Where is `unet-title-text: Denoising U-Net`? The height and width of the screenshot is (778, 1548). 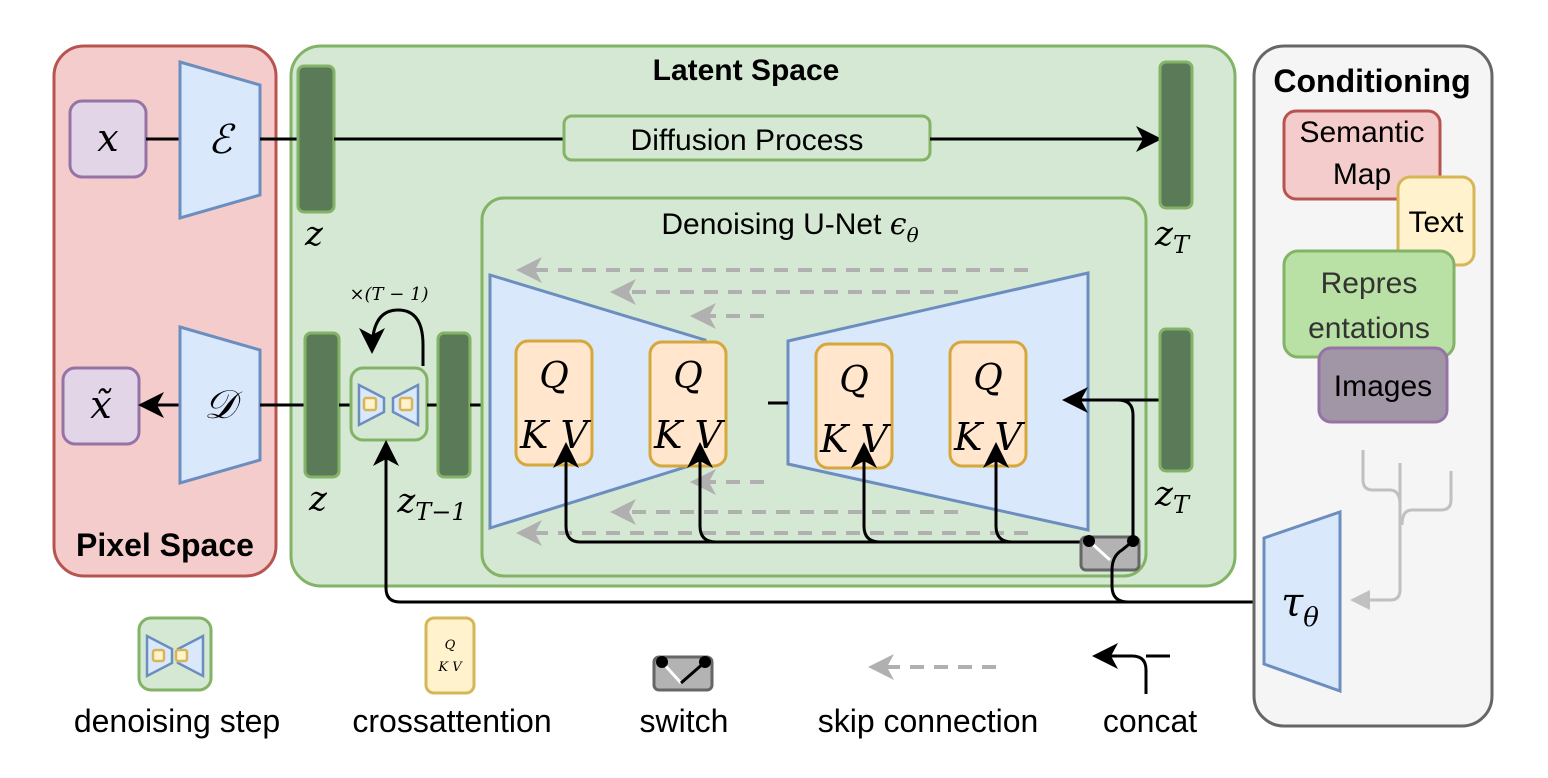
unet-title-text: Denoising U-Net is located at coordinates (775, 224).